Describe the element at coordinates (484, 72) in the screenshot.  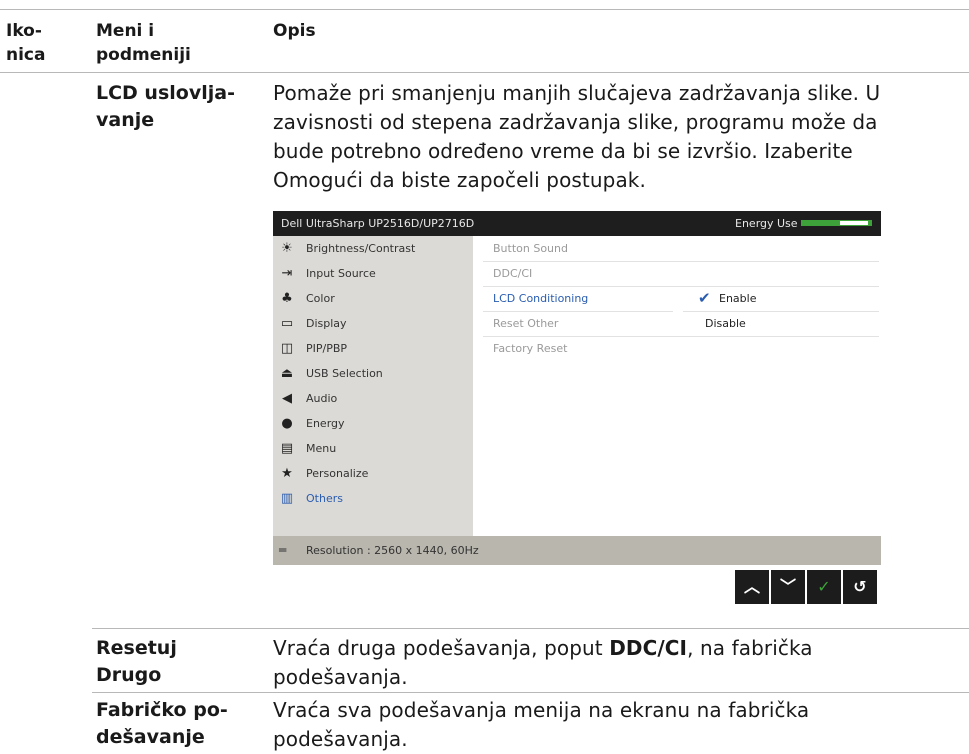
I see `header-rule` at that location.